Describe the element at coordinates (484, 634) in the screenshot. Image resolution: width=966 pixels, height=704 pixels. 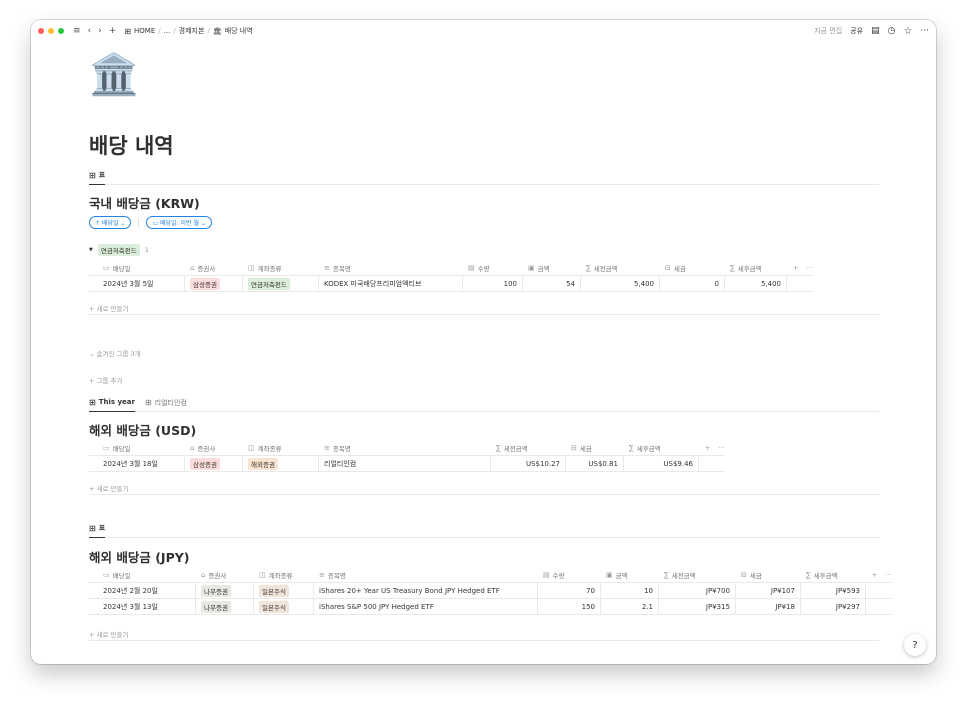
I see `jpy-new-row-button: + 새로 만들기` at that location.